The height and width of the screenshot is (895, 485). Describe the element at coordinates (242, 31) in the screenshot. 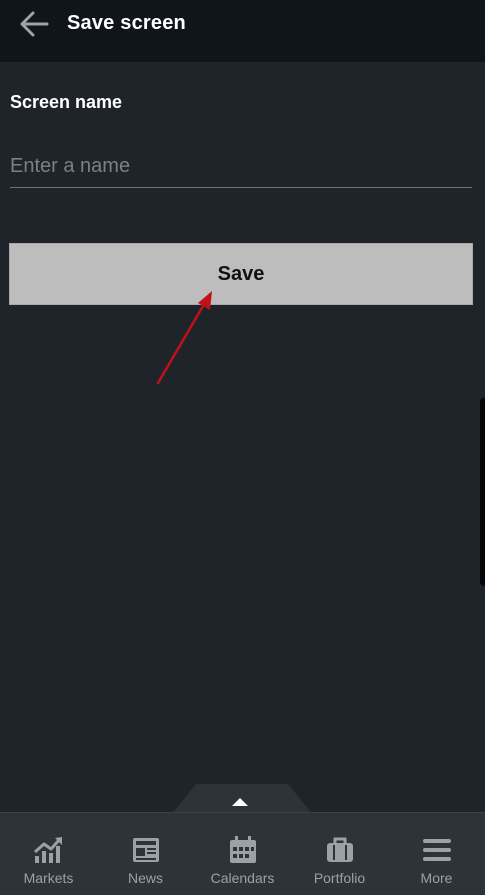

I see `app-header: Save screen` at that location.